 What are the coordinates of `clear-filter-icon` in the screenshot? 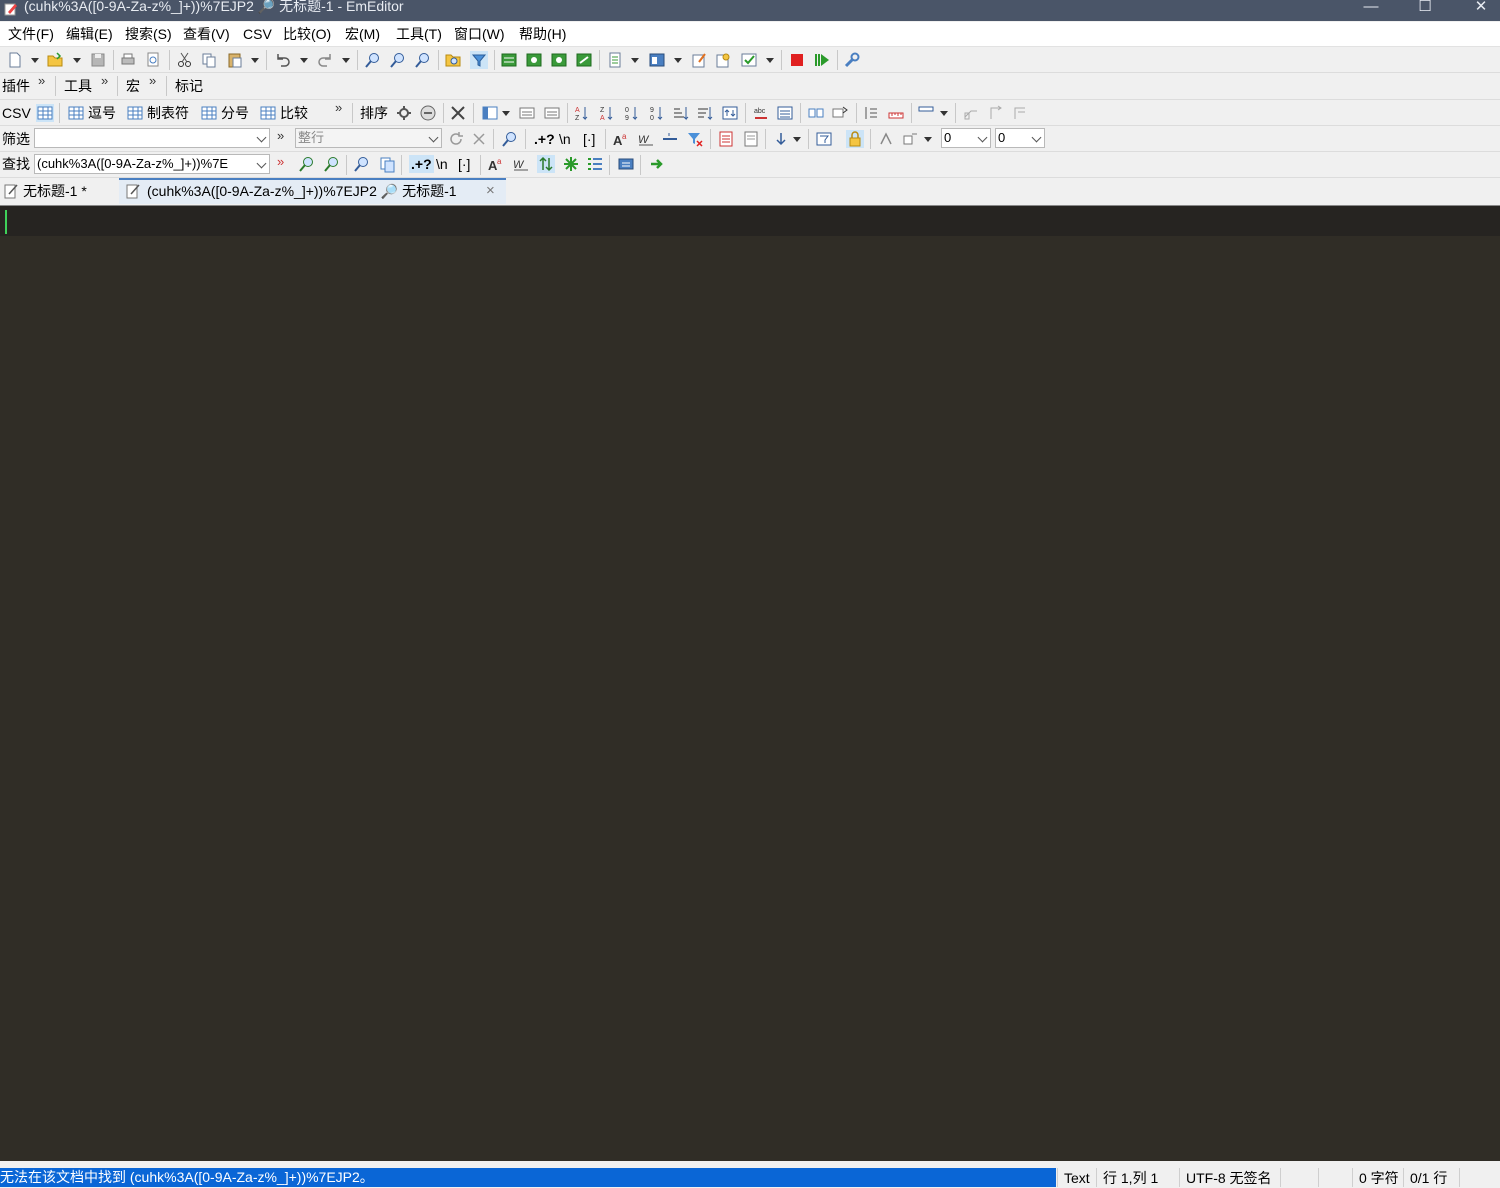 It's located at (479, 139).